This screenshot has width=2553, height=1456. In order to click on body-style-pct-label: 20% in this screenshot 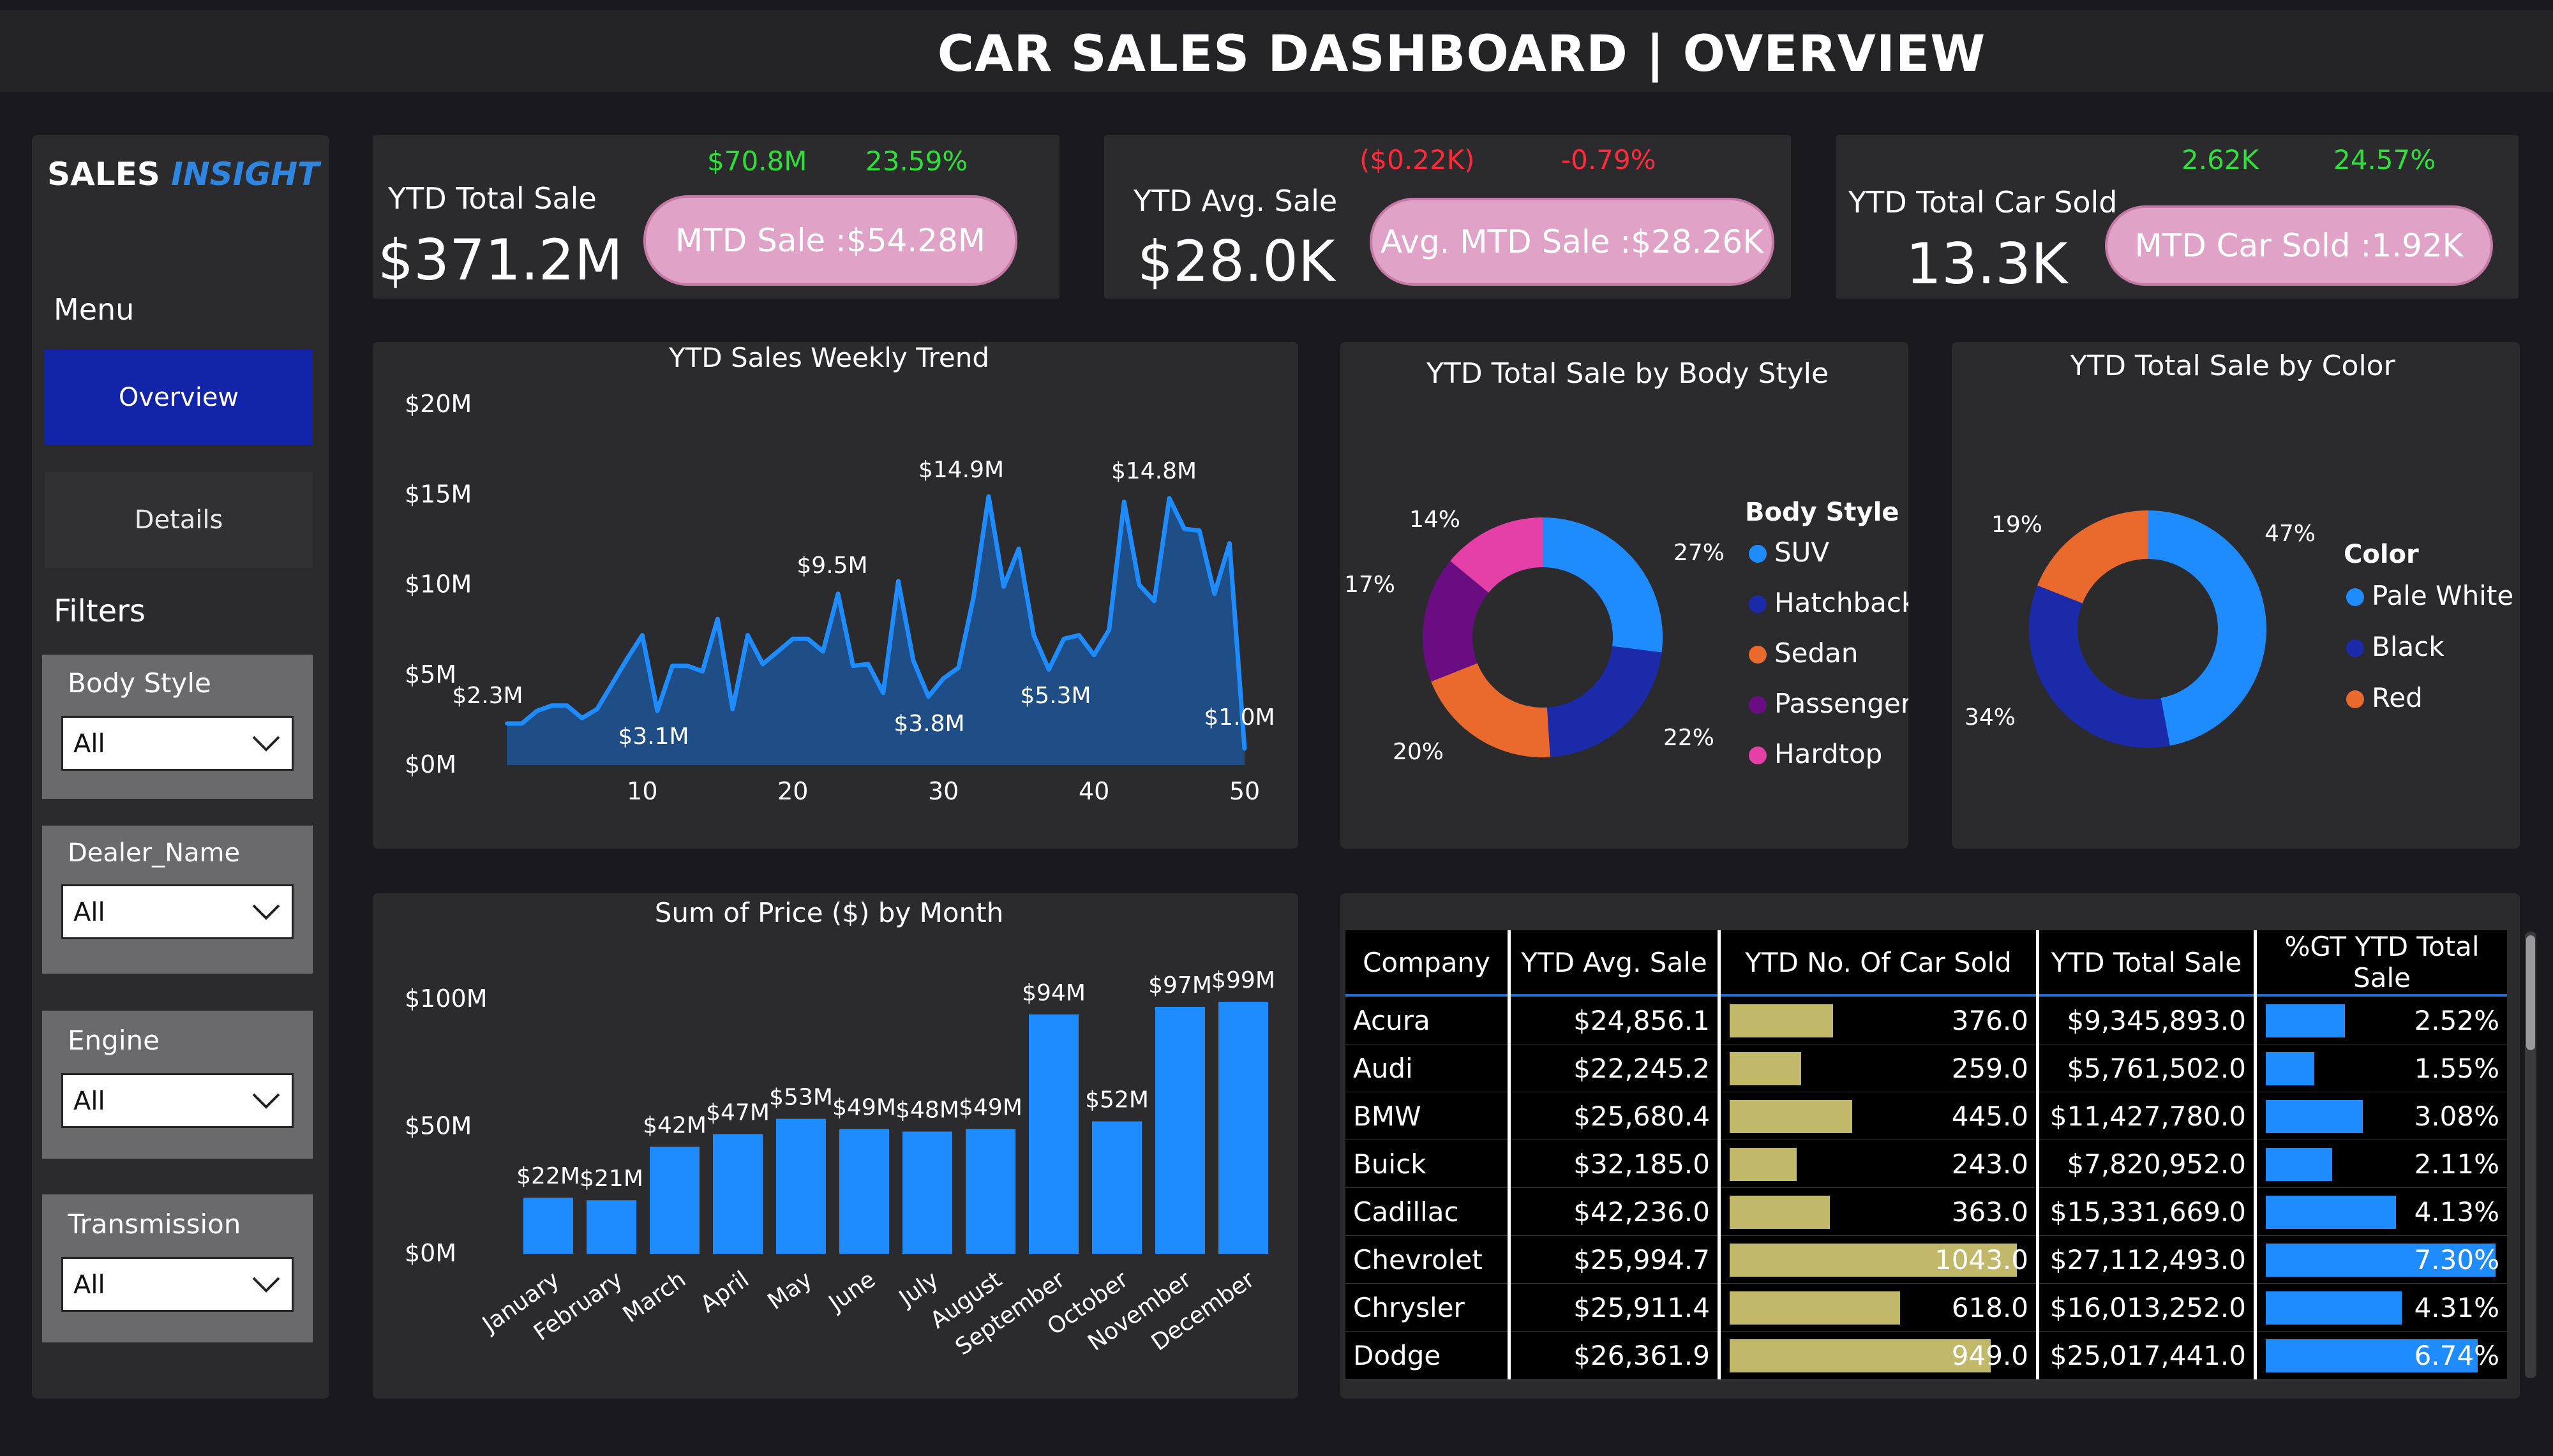, I will do `click(1418, 752)`.